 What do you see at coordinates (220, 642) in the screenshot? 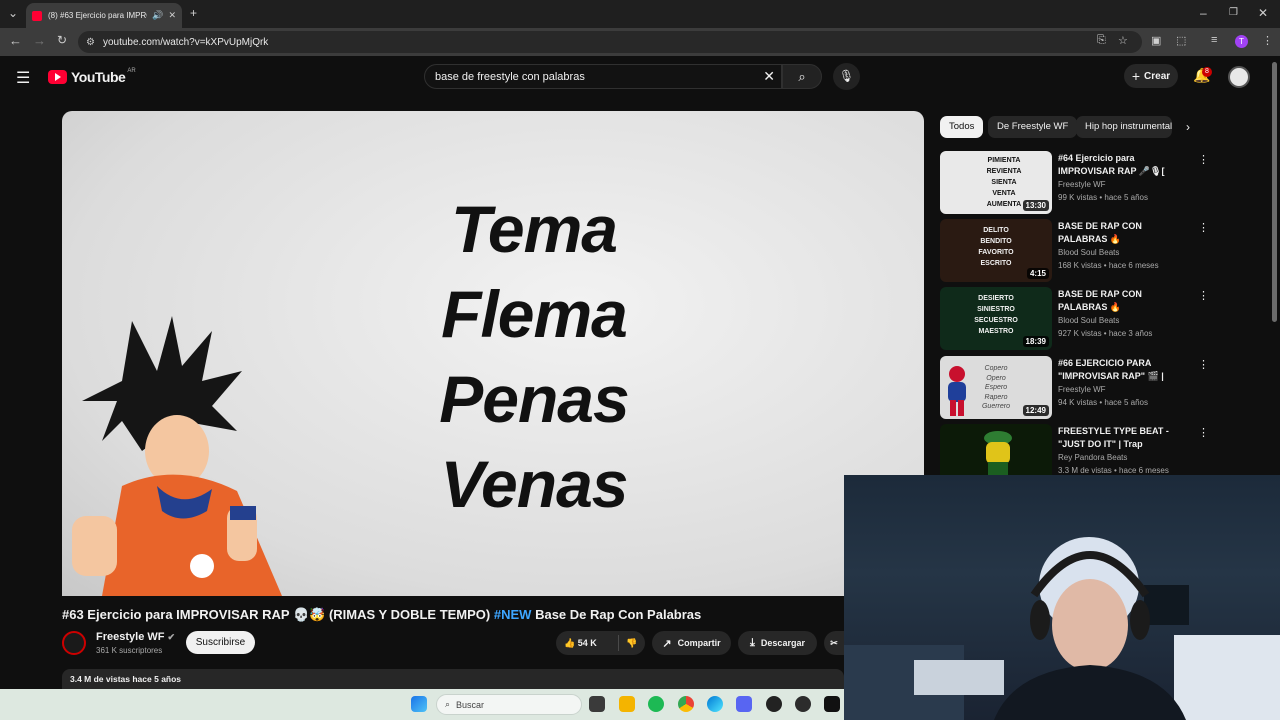
I see `subscribe-button: Suscribirse` at bounding box center [220, 642].